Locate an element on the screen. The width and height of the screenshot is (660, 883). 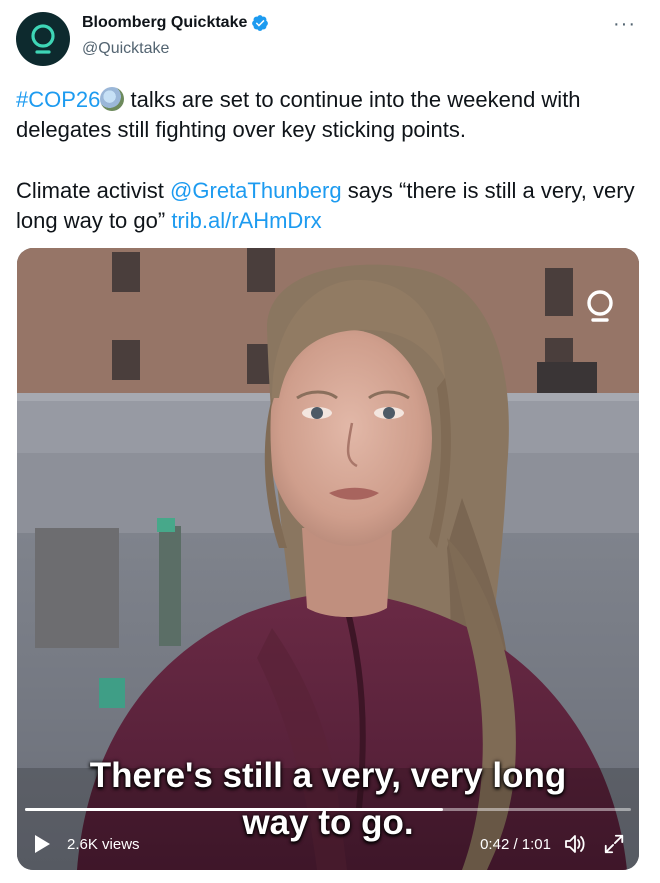
more-options-button: ··· is located at coordinates (624, 24).